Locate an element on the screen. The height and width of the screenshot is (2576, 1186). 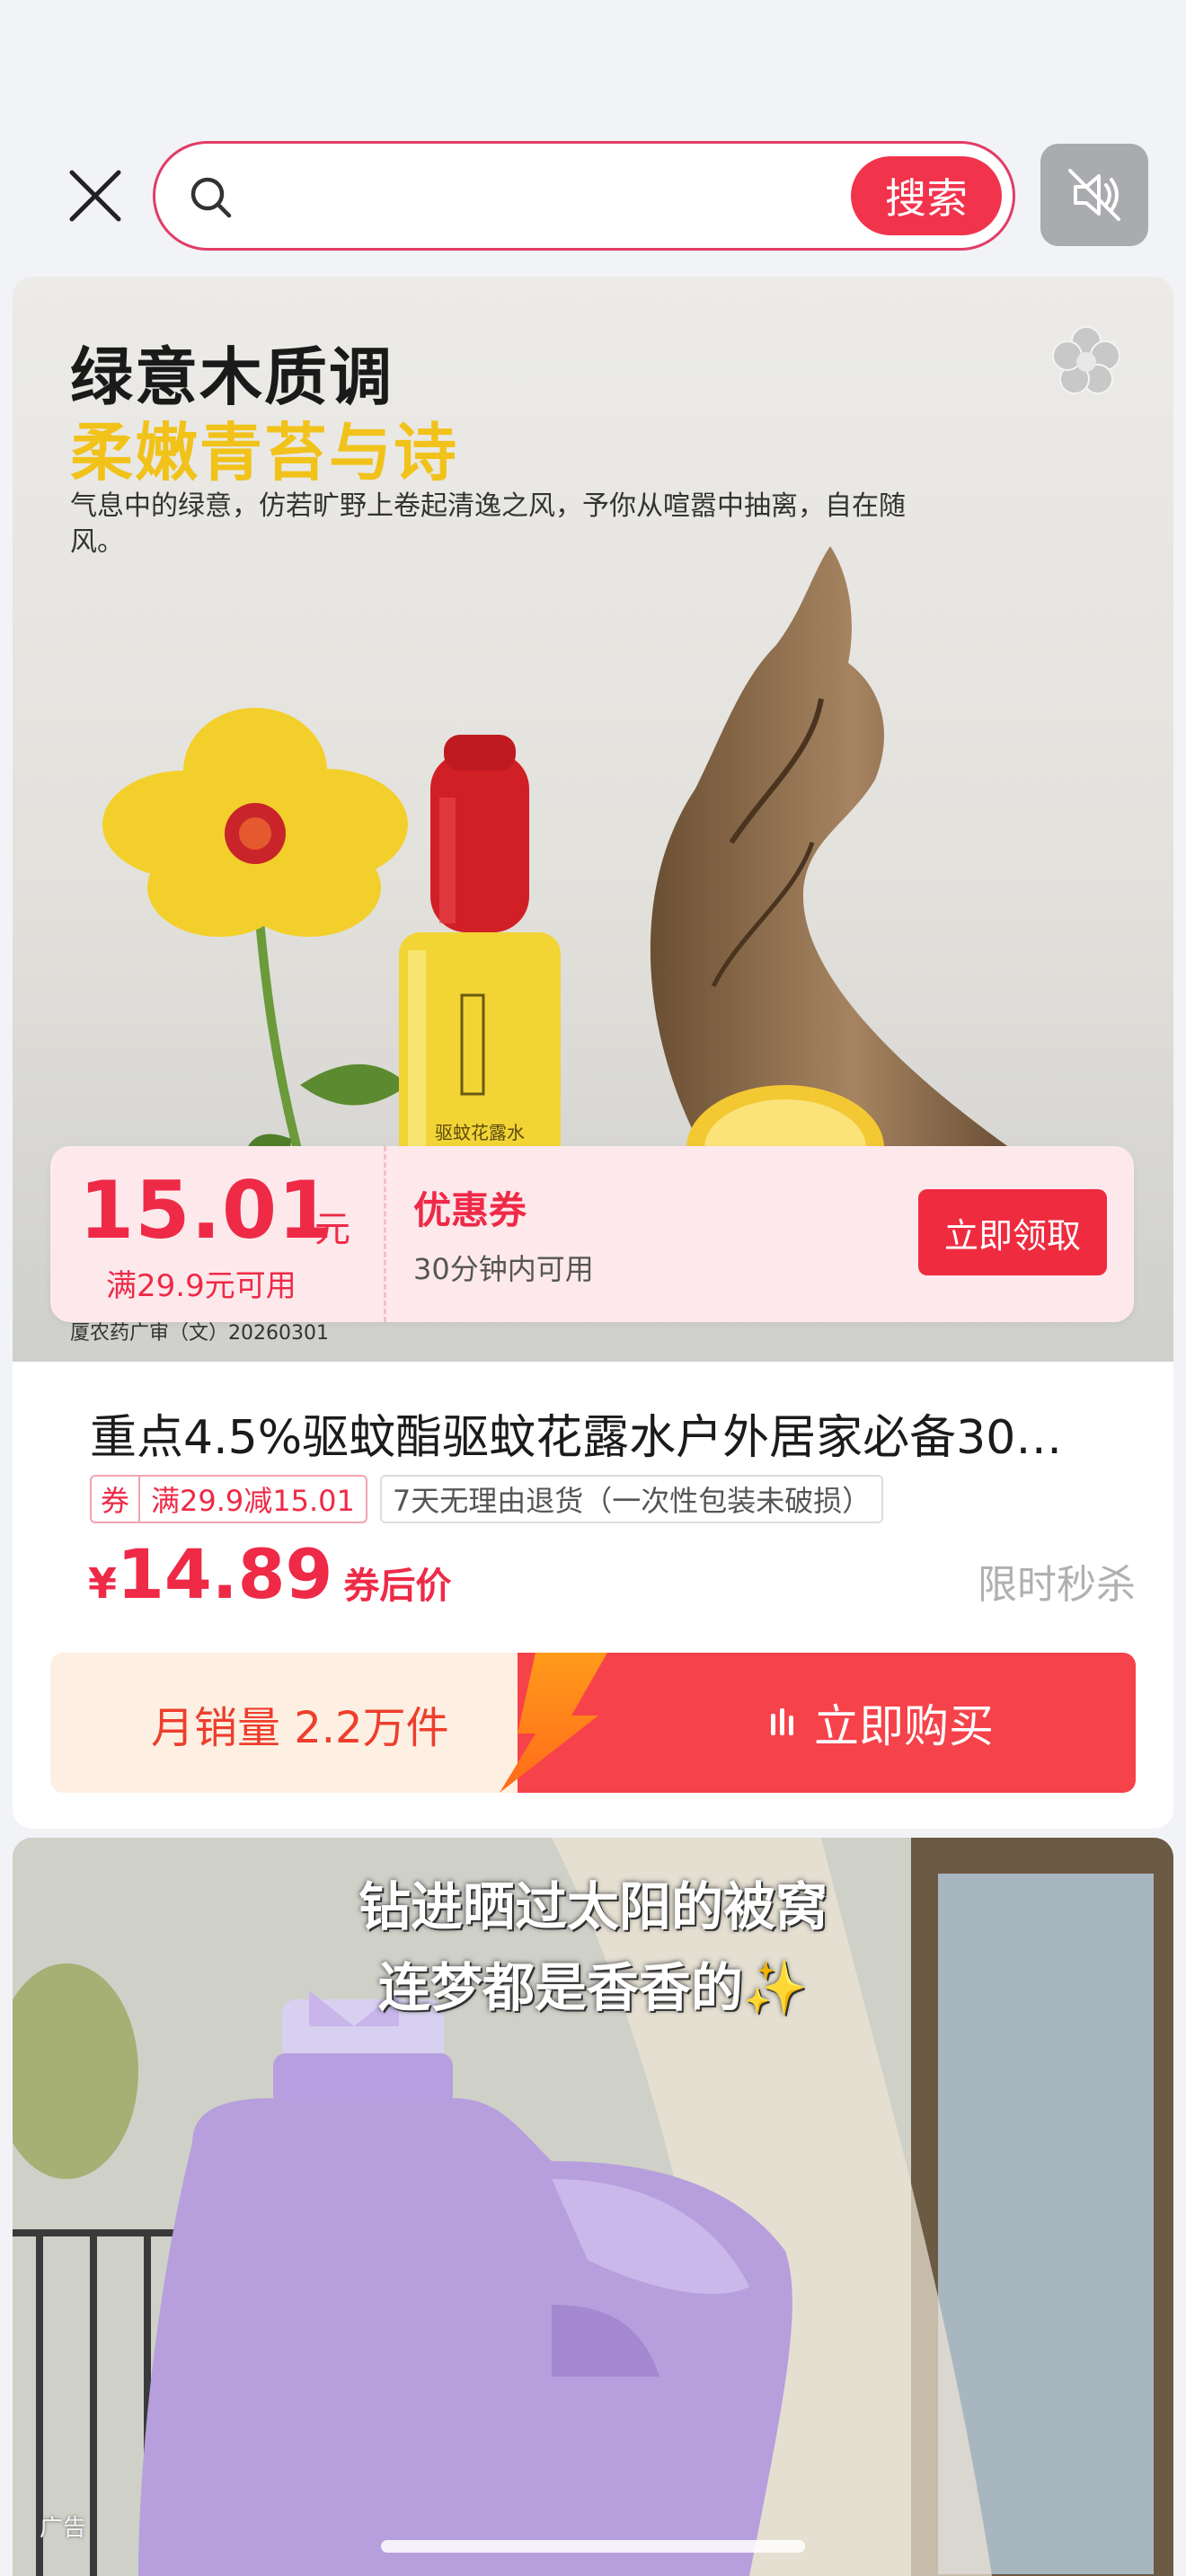
close-icon is located at coordinates (95, 196).